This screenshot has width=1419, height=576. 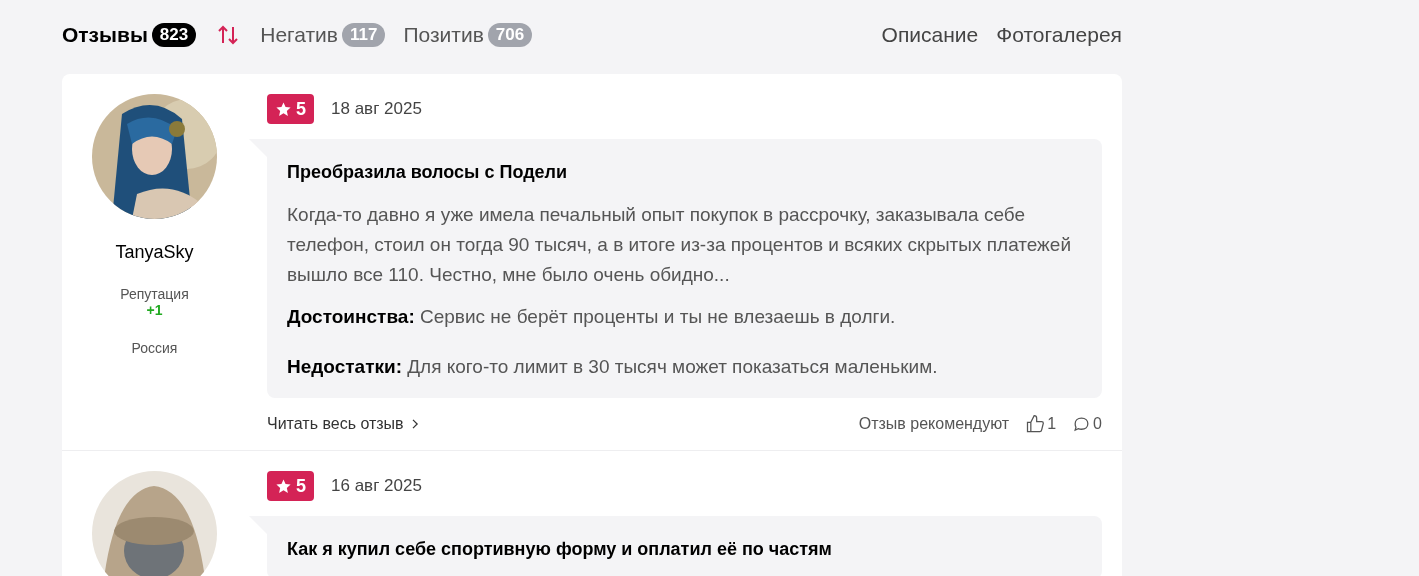 What do you see at coordinates (684, 172) in the screenshot?
I see `review-title: Преобразила волосы с Подели` at bounding box center [684, 172].